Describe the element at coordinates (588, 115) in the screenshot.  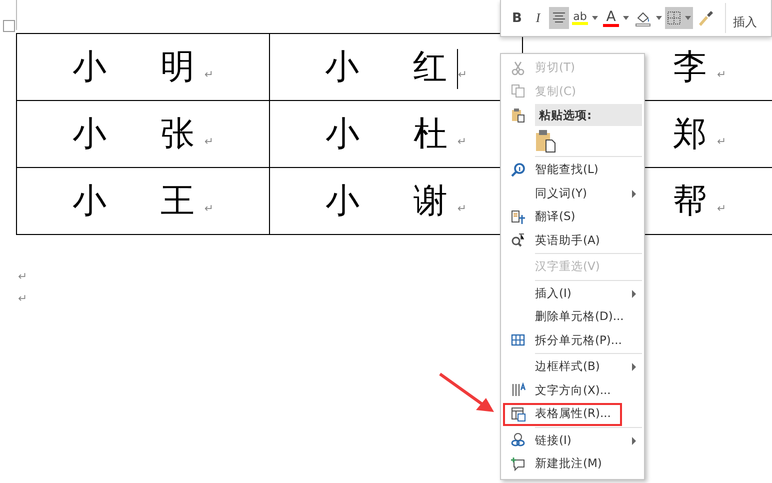
I see `paste-options-header: 粘贴选项:` at that location.